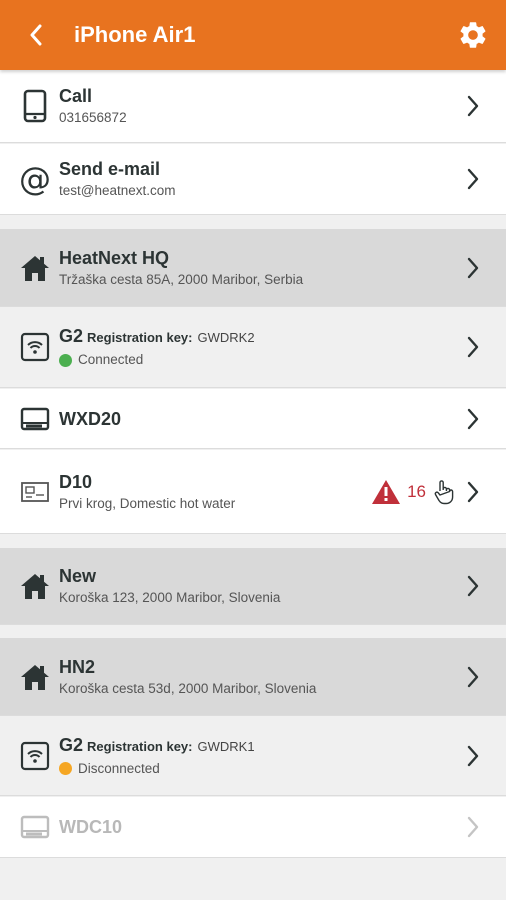 The image size is (506, 900). What do you see at coordinates (77, 666) in the screenshot?
I see `location-name: HN2` at bounding box center [77, 666].